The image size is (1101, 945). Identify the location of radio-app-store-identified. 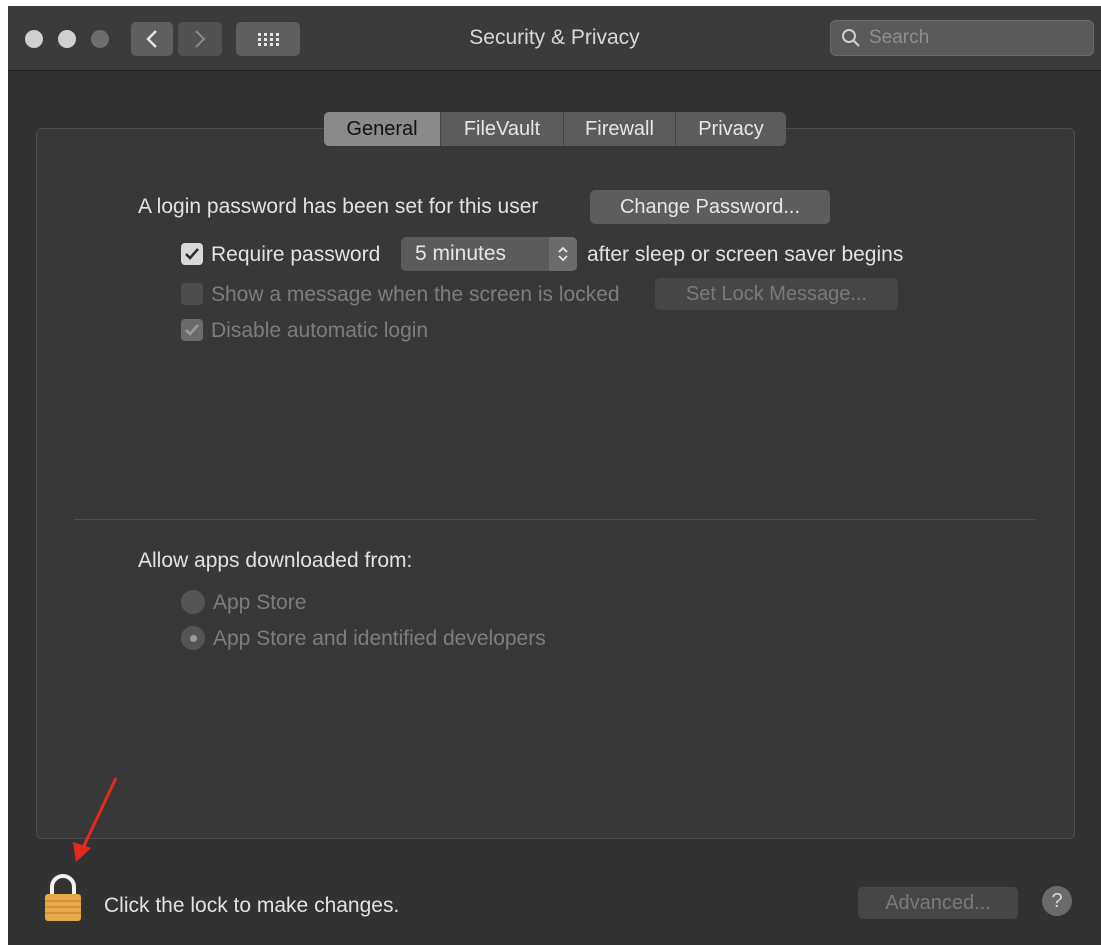
(193, 638).